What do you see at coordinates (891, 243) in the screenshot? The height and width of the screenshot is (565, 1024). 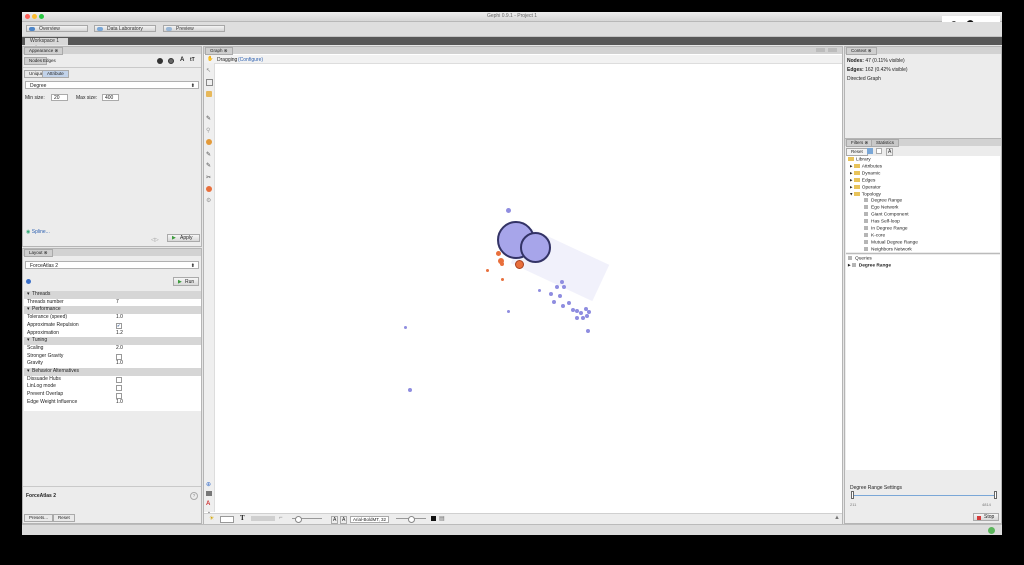 I see `filter-item: Mutual Degree Range` at bounding box center [891, 243].